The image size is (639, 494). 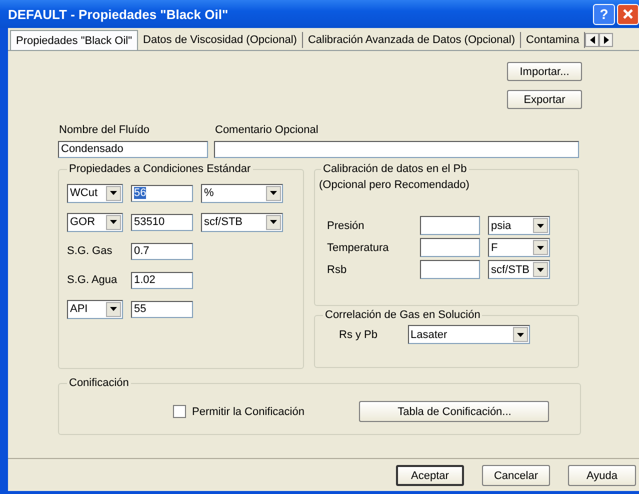 What do you see at coordinates (430, 475) in the screenshot?
I see `dialog-button: Aceptar` at bounding box center [430, 475].